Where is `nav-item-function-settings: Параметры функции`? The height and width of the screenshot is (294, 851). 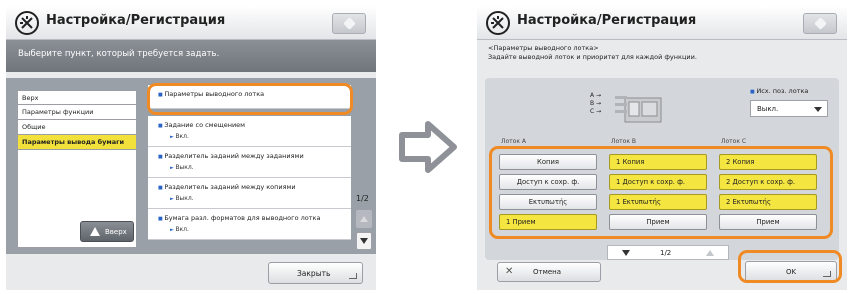
nav-item-function-settings: Параметры функции is located at coordinates (77, 112).